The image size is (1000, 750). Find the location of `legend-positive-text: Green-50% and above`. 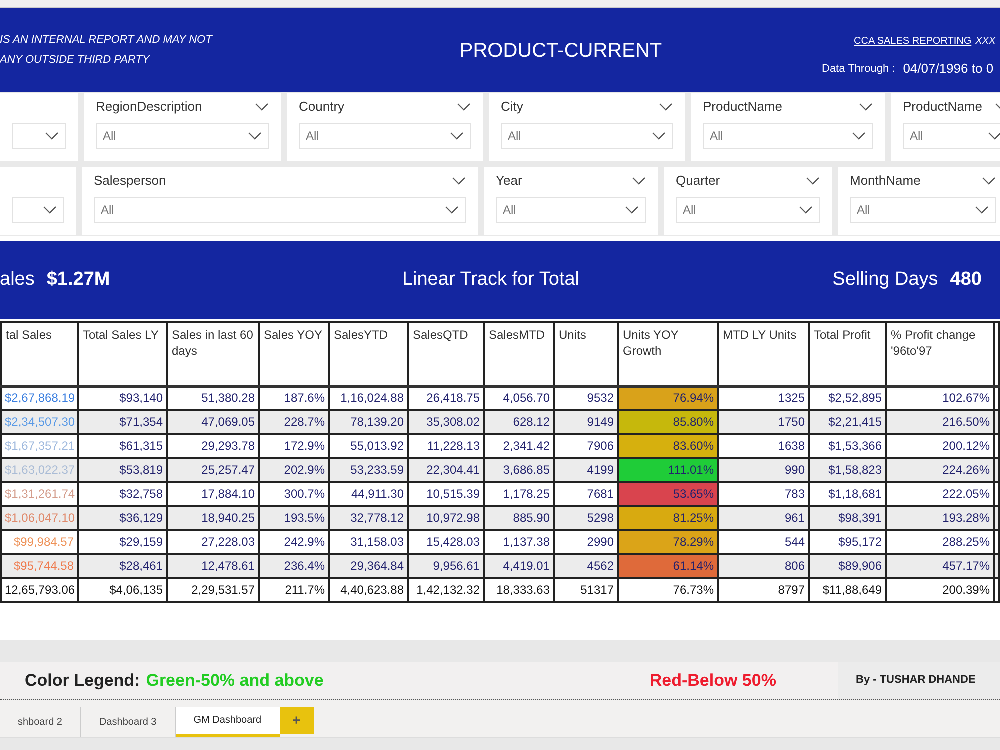

legend-positive-text: Green-50% and above is located at coordinates (235, 681).